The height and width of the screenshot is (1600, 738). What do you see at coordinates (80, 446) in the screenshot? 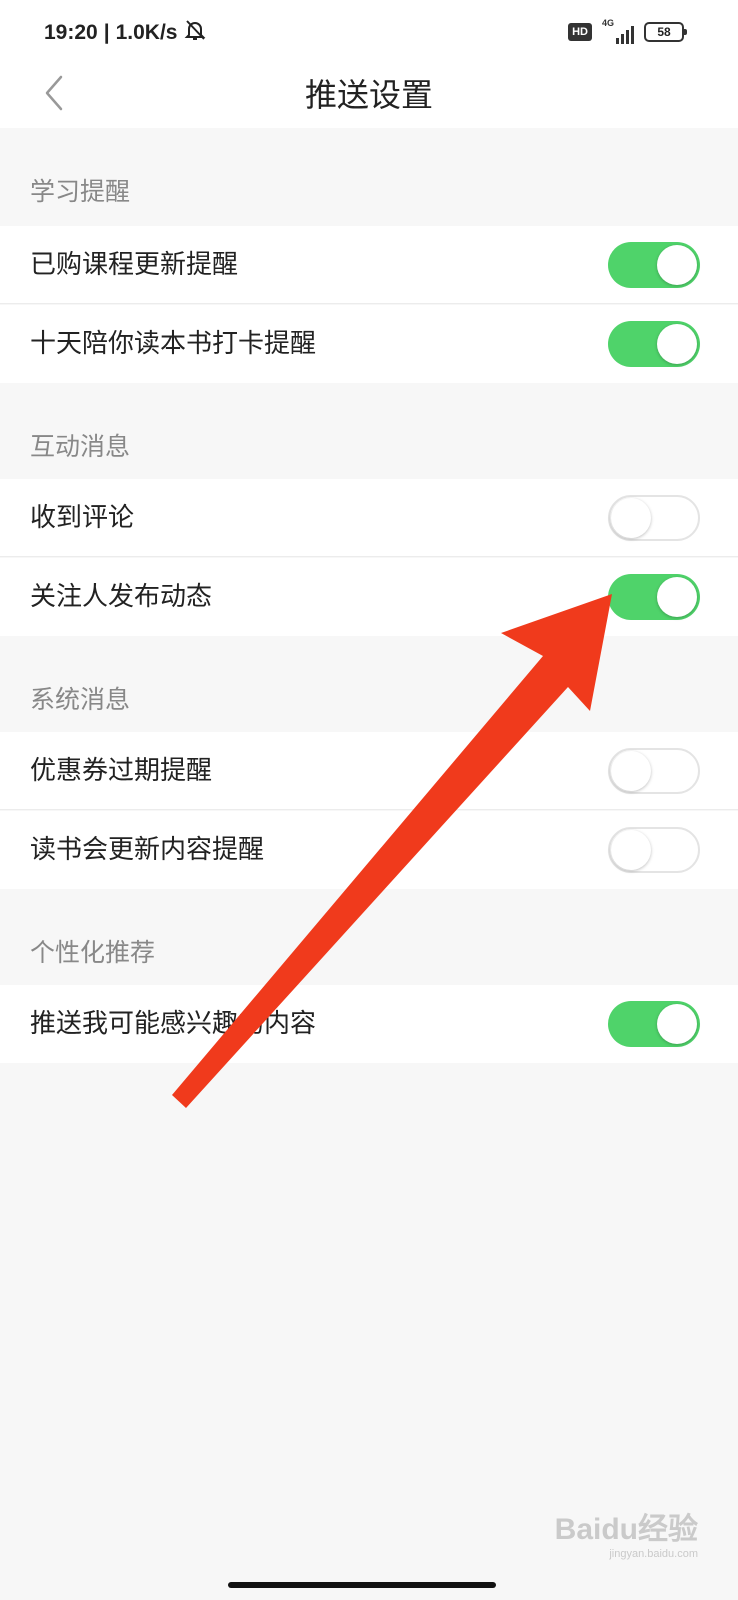
I see `section-title: 互动消息` at bounding box center [80, 446].